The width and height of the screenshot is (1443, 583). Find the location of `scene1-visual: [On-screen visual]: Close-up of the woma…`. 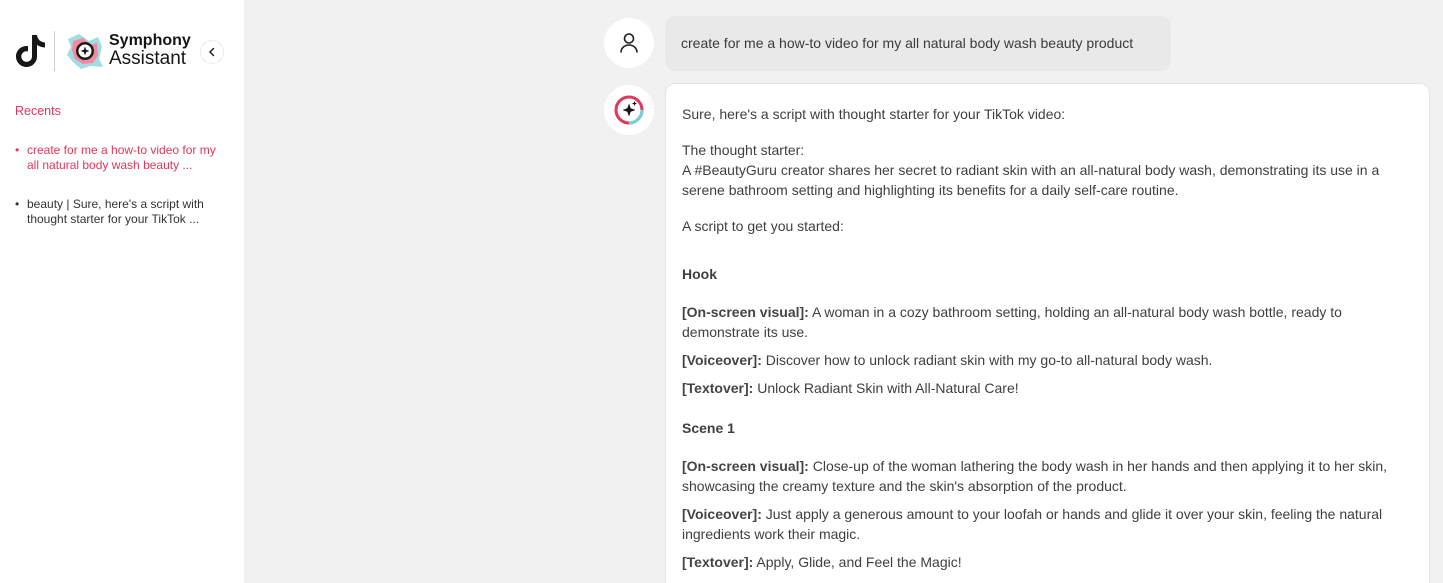

scene1-visual: [On-screen visual]: Close-up of the woma… is located at coordinates (1049, 476).